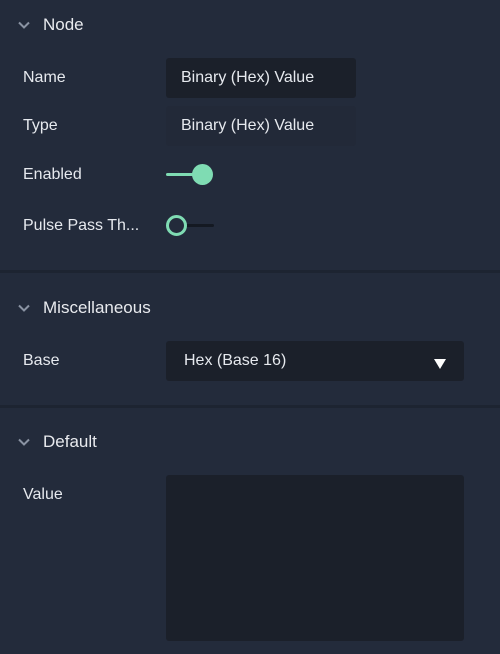 The width and height of the screenshot is (500, 654). What do you see at coordinates (250, 442) in the screenshot?
I see `section-header-default: Default` at bounding box center [250, 442].